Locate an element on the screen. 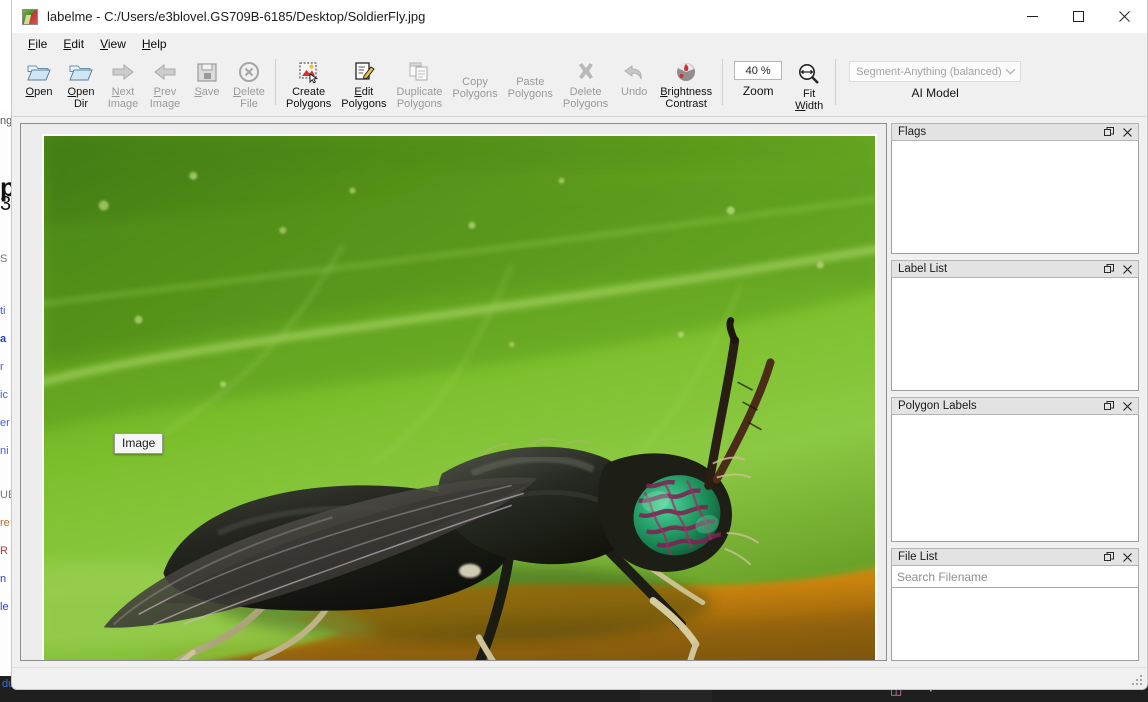 The width and height of the screenshot is (1148, 702). minimize-button is located at coordinates (1032, 16).